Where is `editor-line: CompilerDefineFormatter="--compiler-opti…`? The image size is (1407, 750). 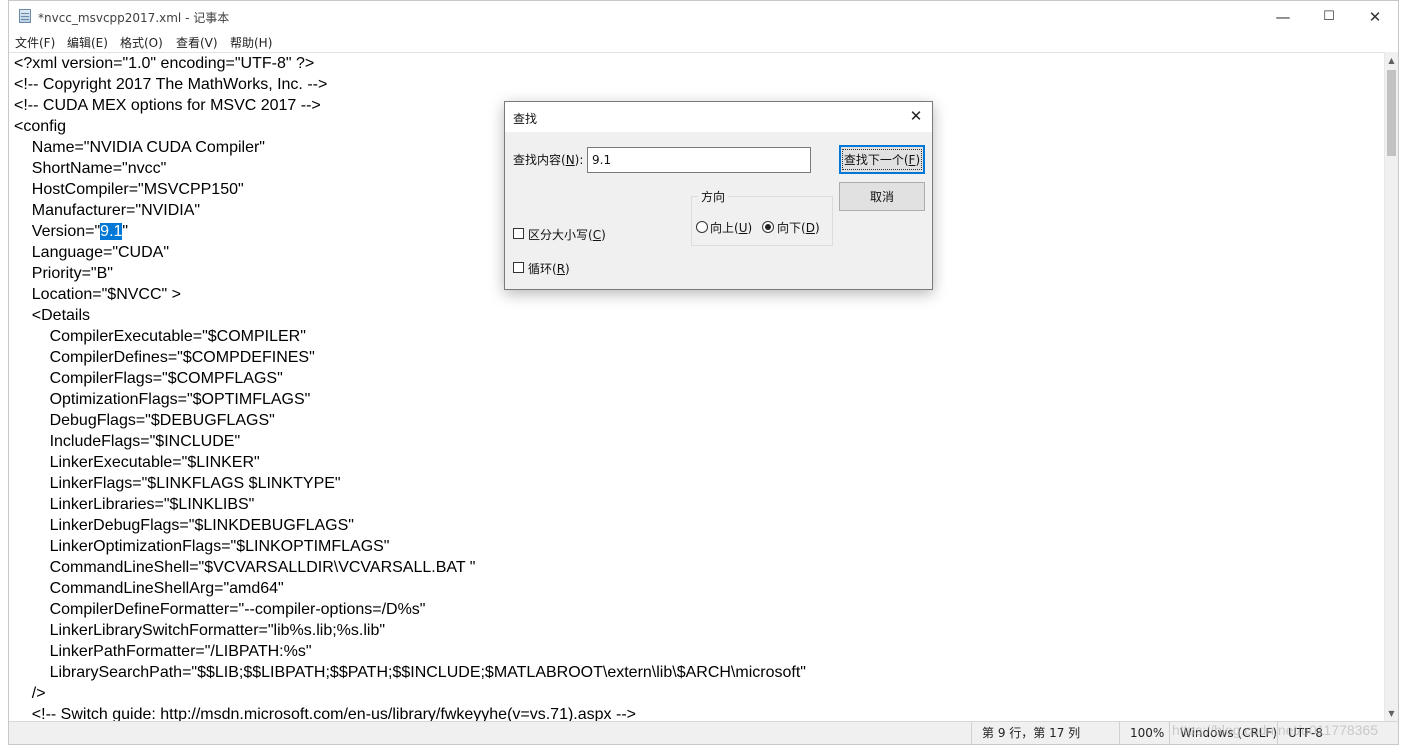
editor-line: CompilerDefineFormatter="--compiler-opti… is located at coordinates (220, 609).